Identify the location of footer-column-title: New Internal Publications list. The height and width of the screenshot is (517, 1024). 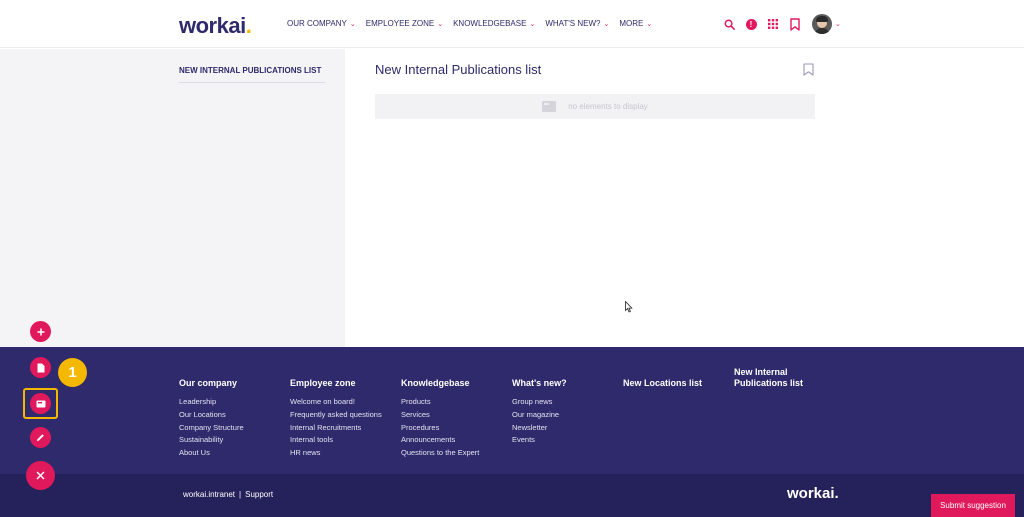
(768, 378).